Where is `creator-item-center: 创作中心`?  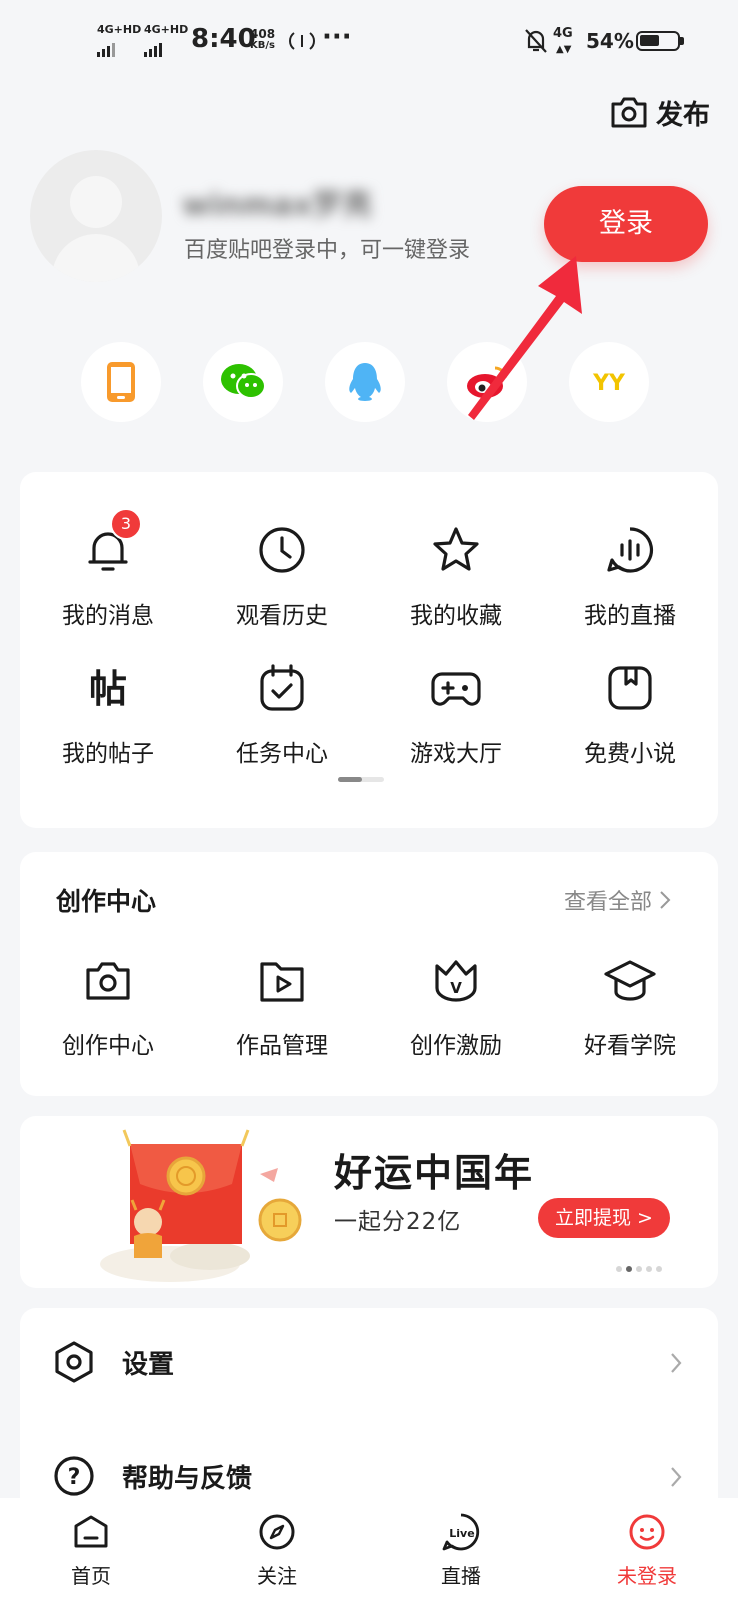 creator-item-center: 创作中心 is located at coordinates (108, 1006).